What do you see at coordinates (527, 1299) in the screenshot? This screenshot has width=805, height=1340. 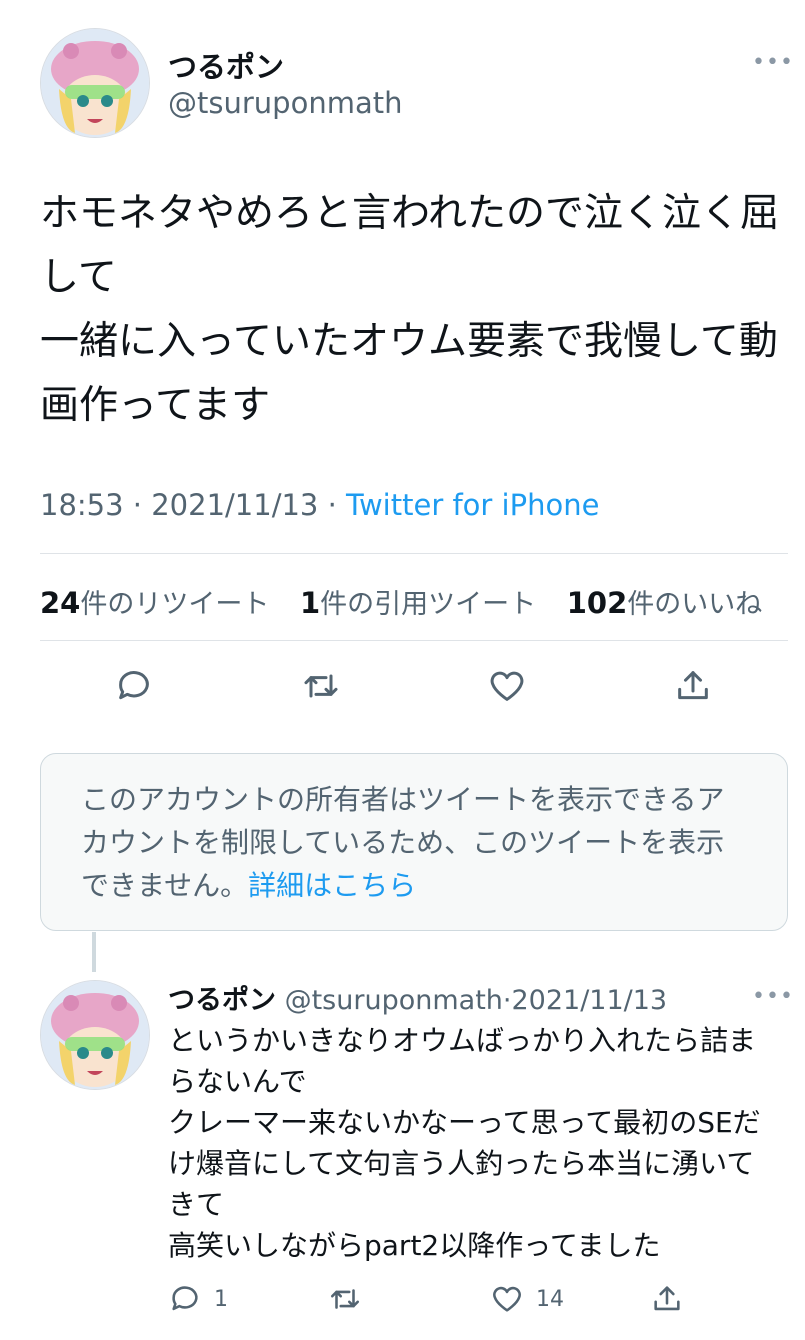 I see `reply-like-button: 14` at bounding box center [527, 1299].